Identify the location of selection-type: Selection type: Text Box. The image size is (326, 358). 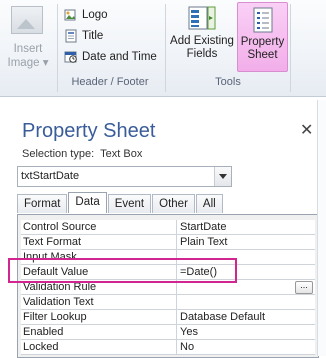
(82, 154).